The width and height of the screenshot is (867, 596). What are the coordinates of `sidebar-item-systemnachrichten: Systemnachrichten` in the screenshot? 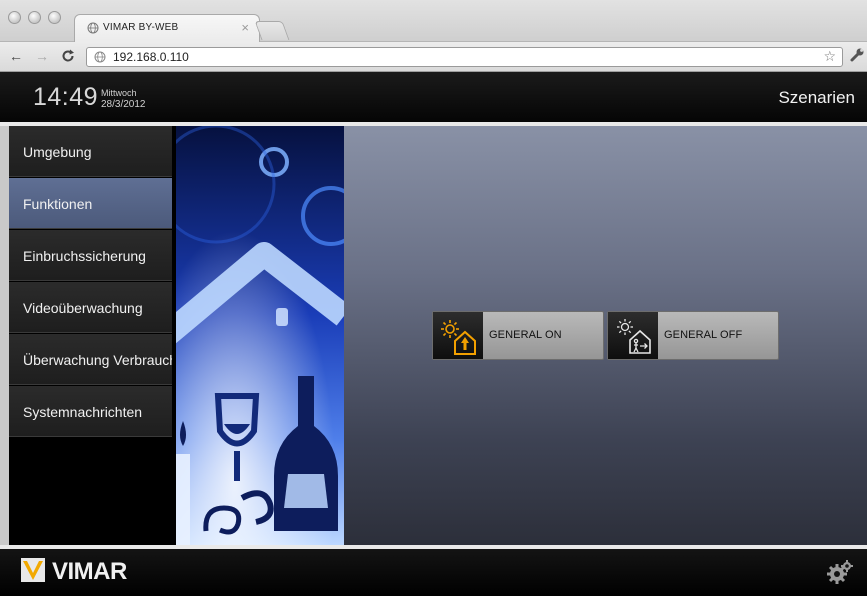 It's located at (90, 411).